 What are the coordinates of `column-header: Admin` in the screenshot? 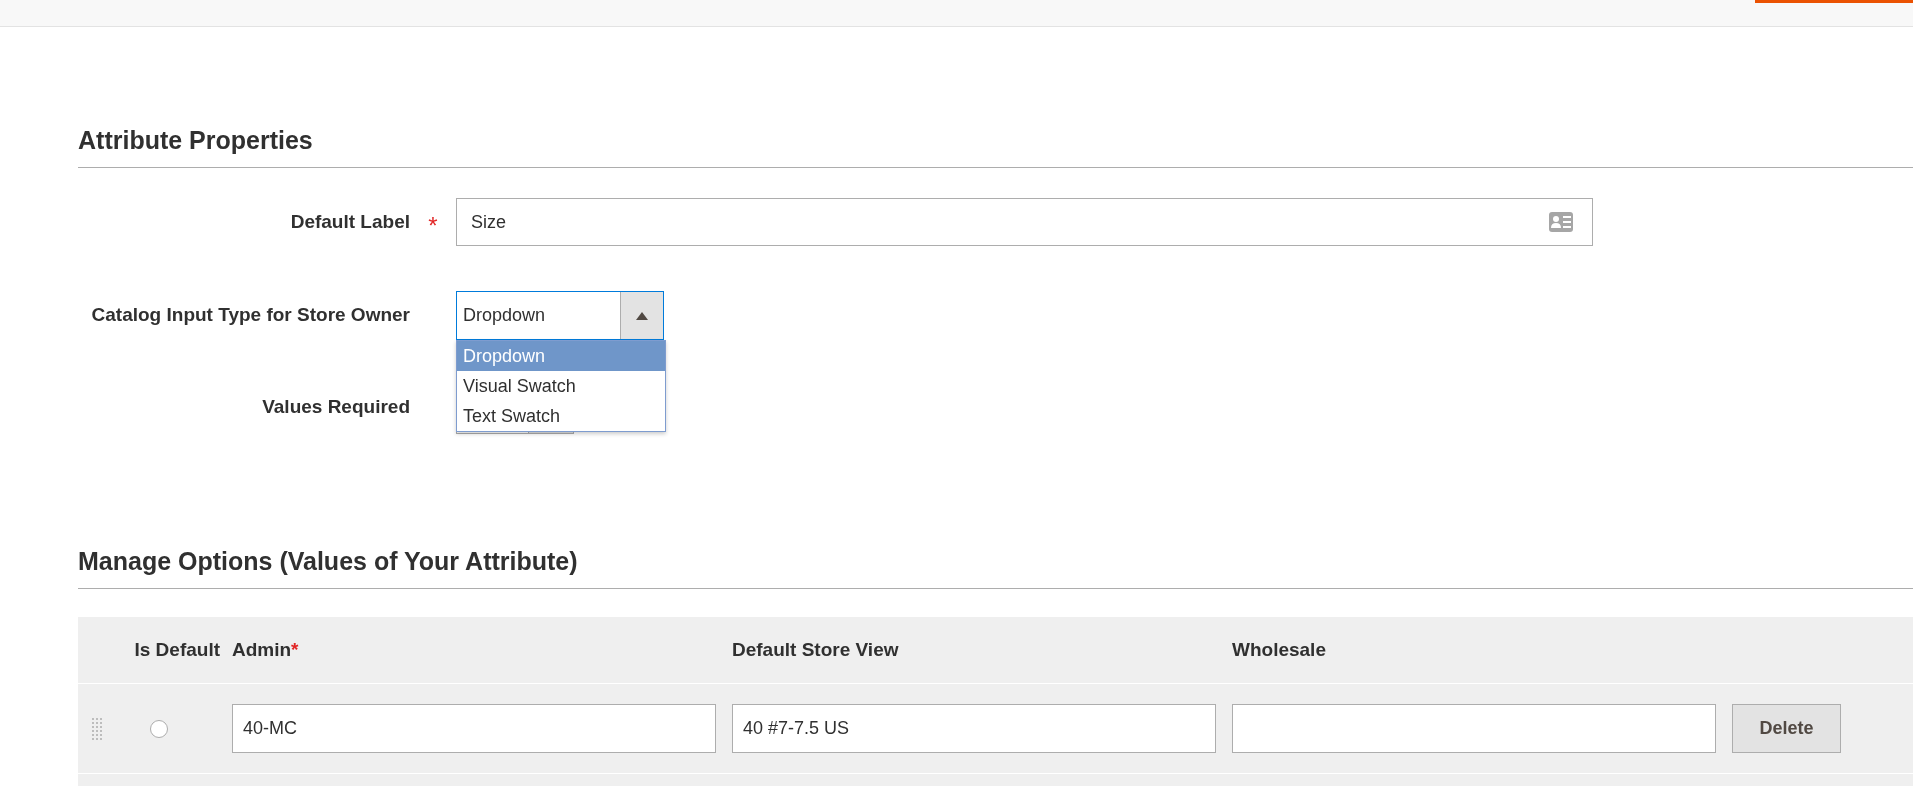 It's located at (262, 650).